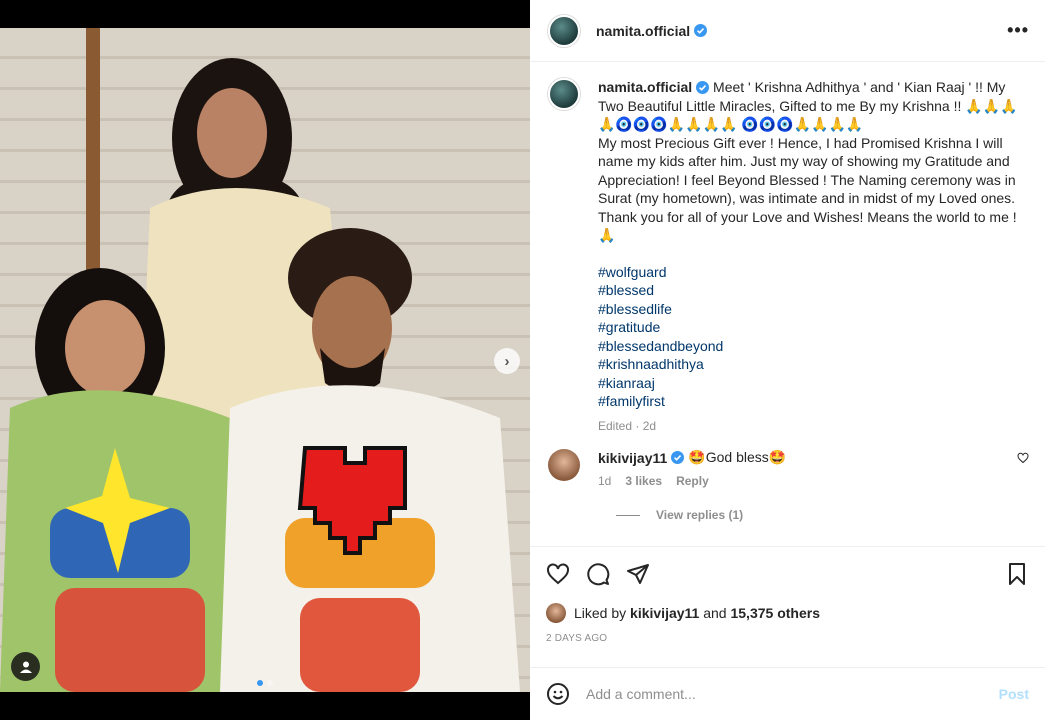 This screenshot has height=720, width=1045. What do you see at coordinates (632, 458) in the screenshot?
I see `commenter-username: kikivijay11` at bounding box center [632, 458].